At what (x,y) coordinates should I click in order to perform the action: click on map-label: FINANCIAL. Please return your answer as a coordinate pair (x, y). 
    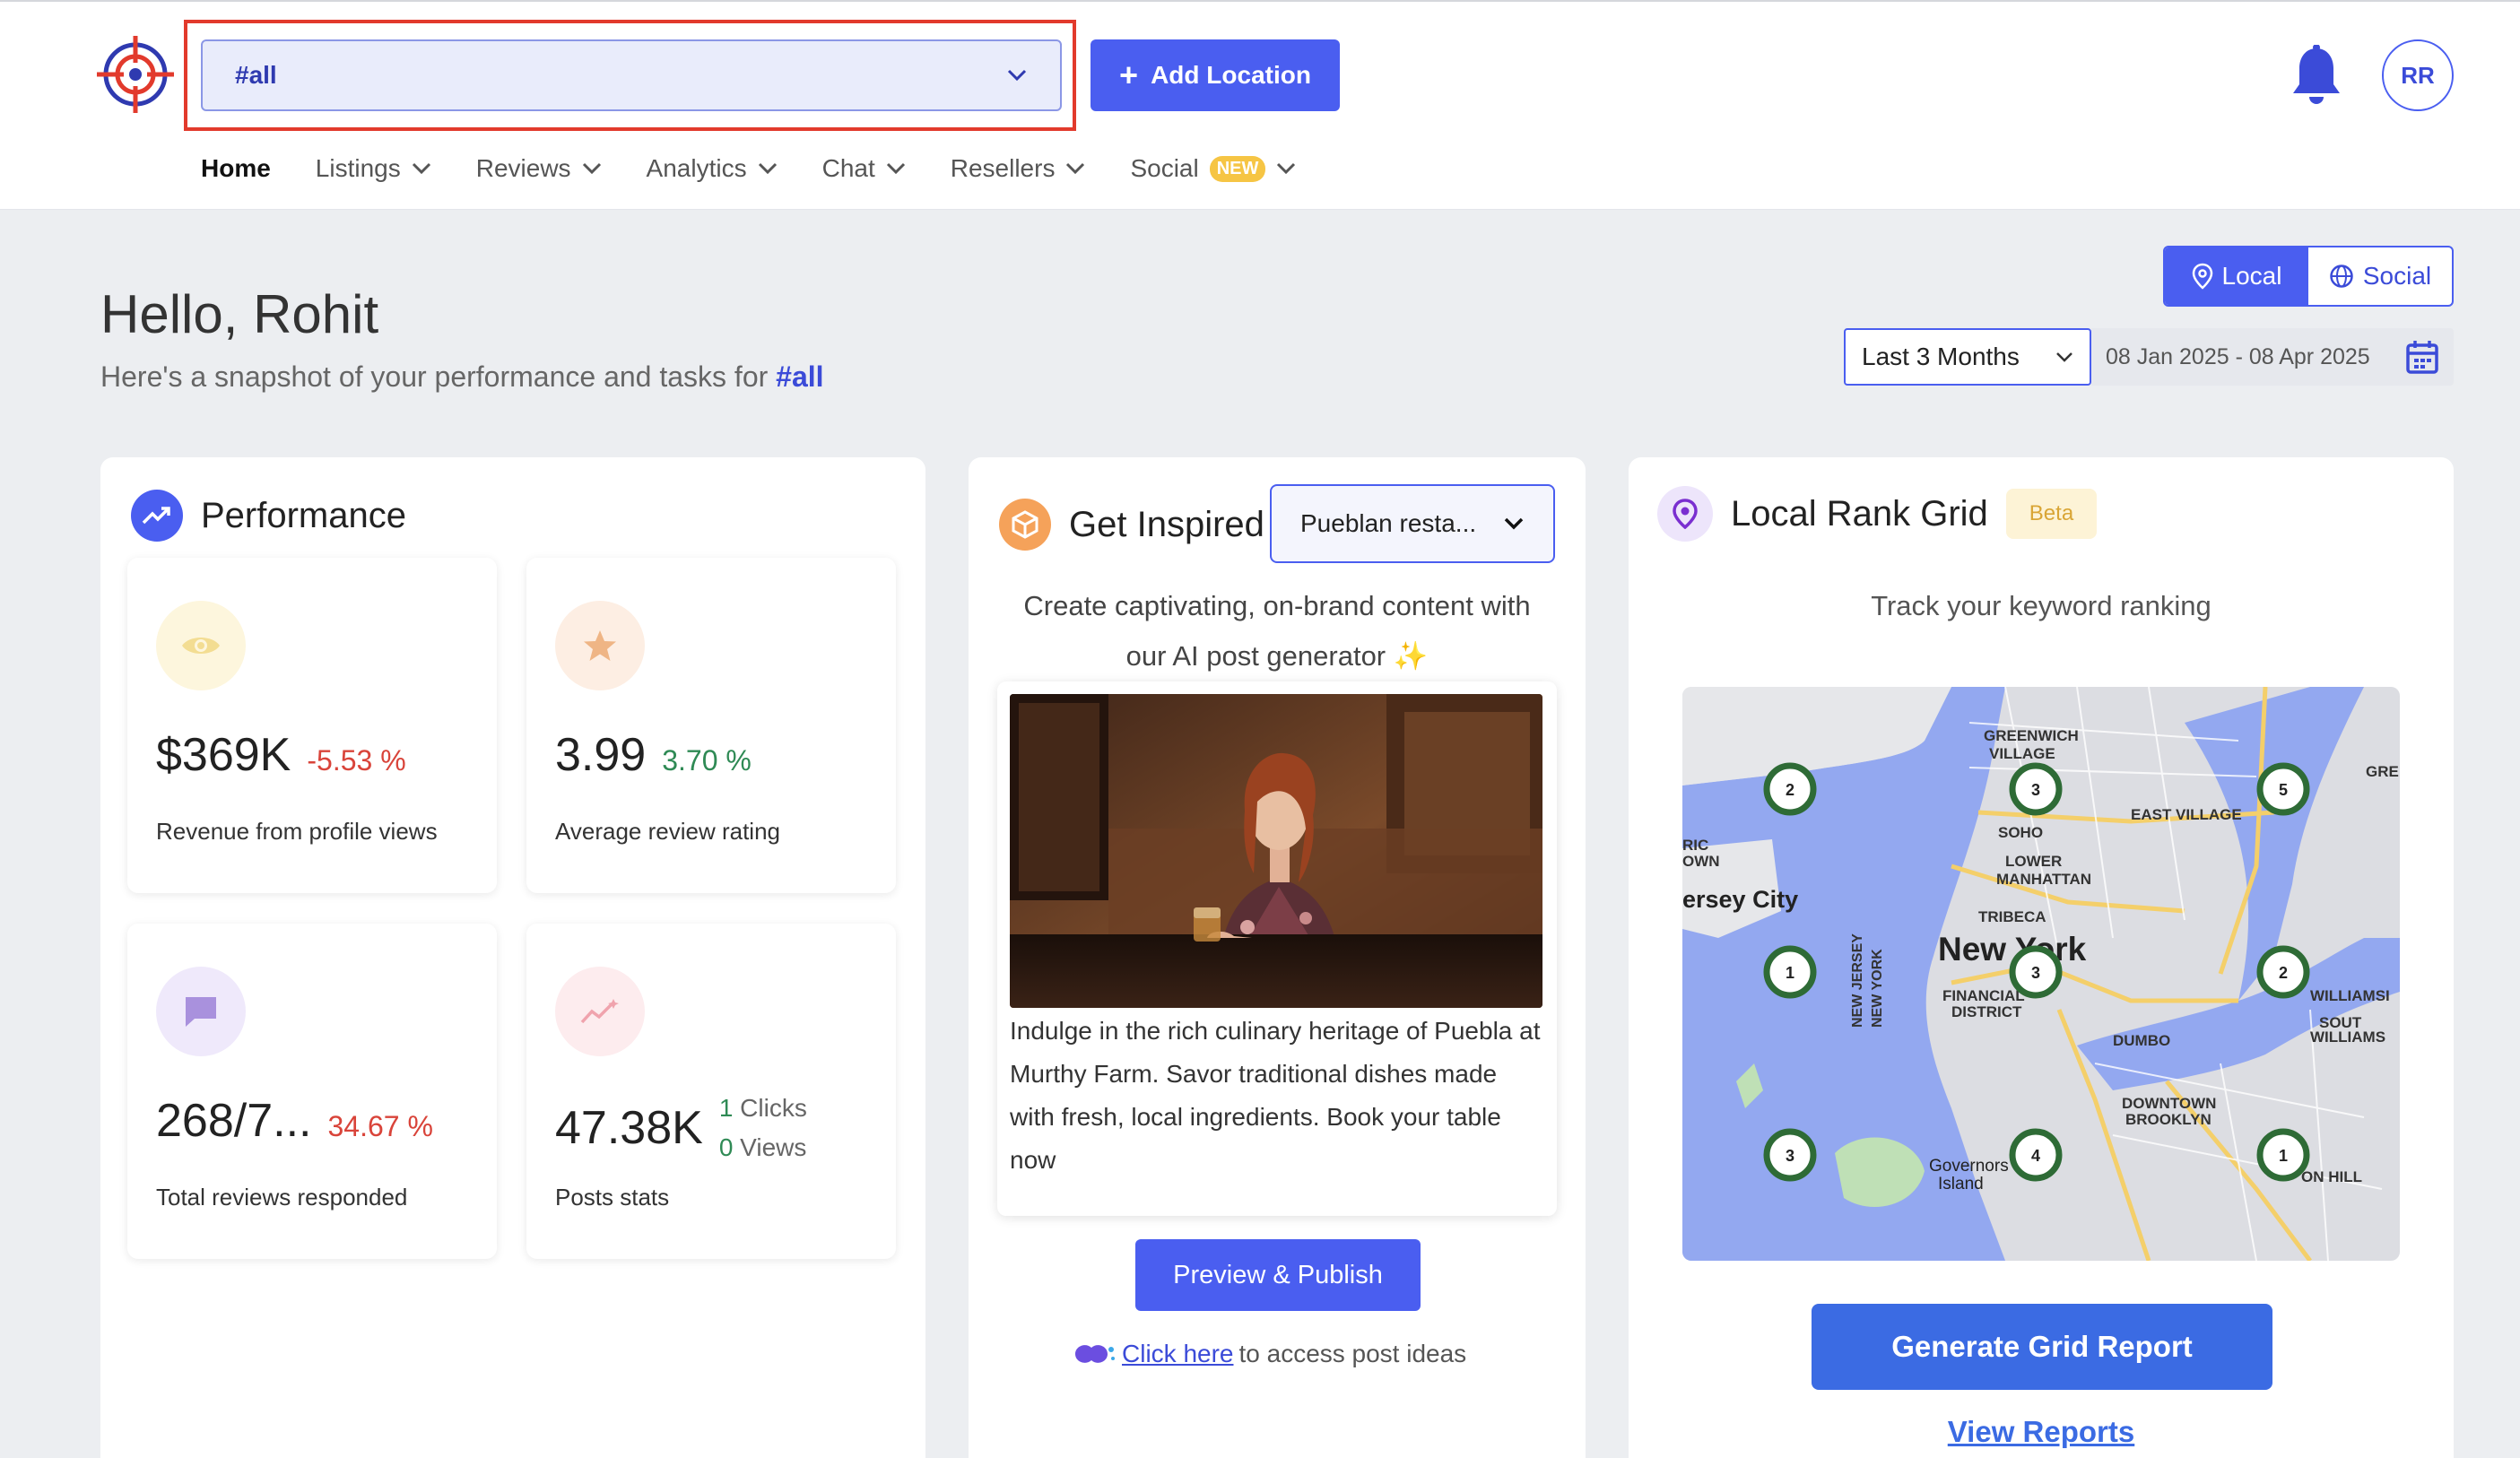
    Looking at the image, I should click on (1983, 995).